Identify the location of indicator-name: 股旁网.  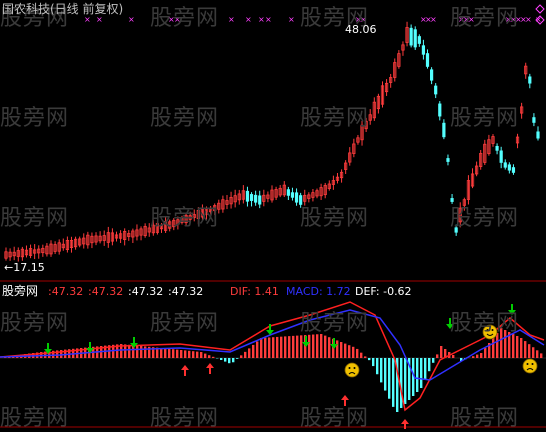
(20, 291).